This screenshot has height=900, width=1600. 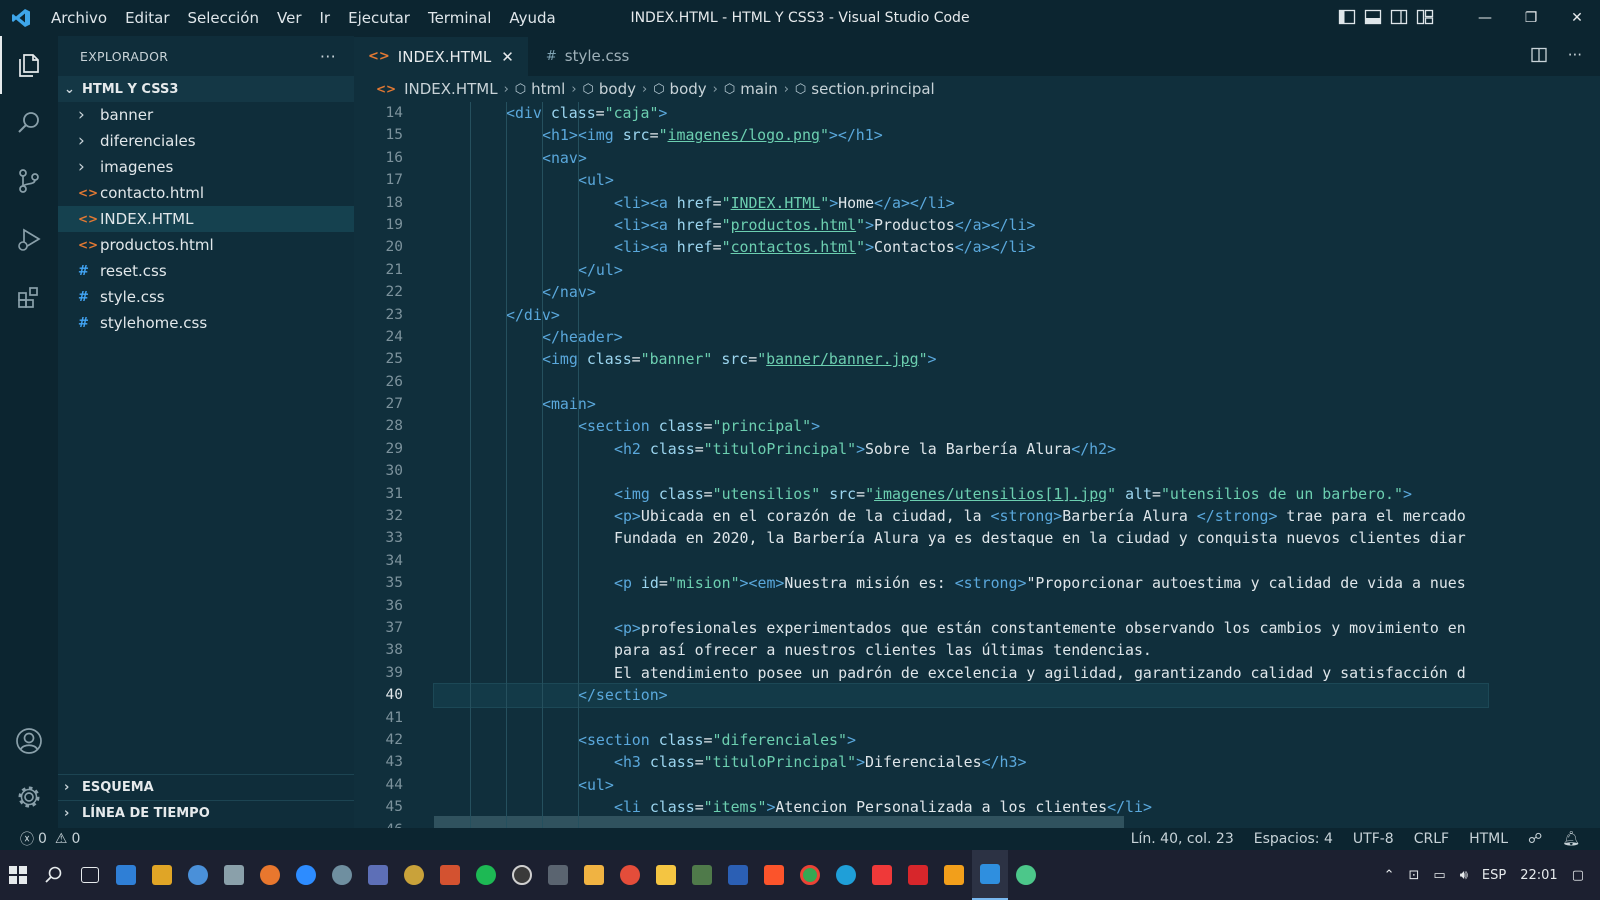 What do you see at coordinates (1571, 839) in the screenshot?
I see `notifications-icon: 🔔︎` at bounding box center [1571, 839].